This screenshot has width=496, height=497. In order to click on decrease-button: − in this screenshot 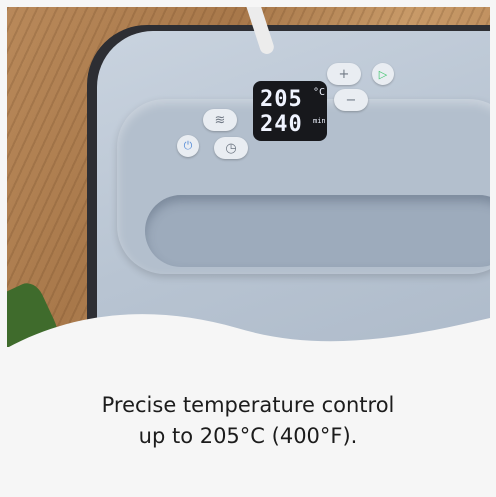, I will do `click(351, 100)`.